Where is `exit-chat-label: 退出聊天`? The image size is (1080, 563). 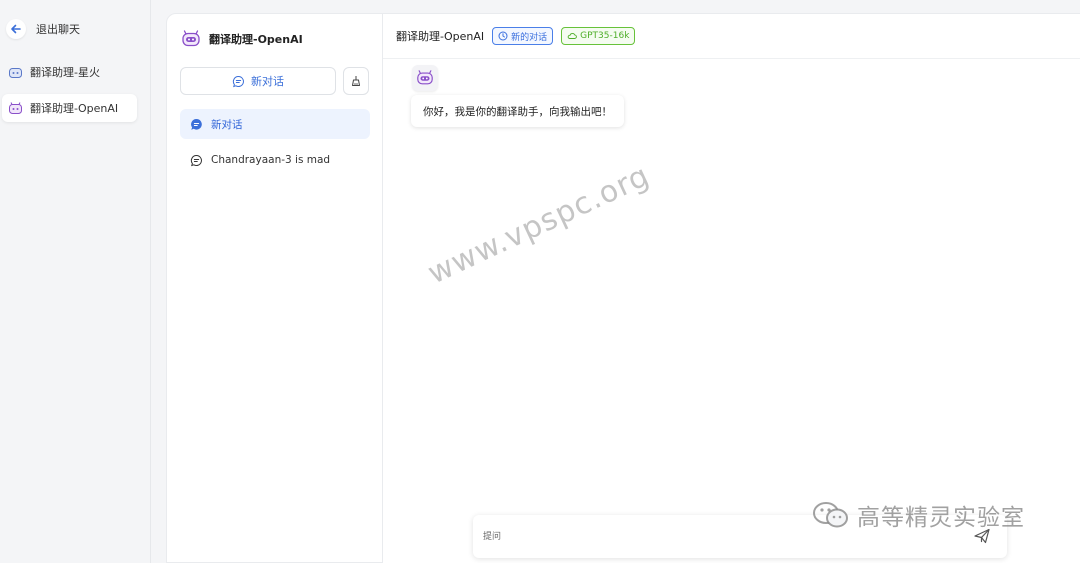 exit-chat-label: 退出聊天 is located at coordinates (58, 29).